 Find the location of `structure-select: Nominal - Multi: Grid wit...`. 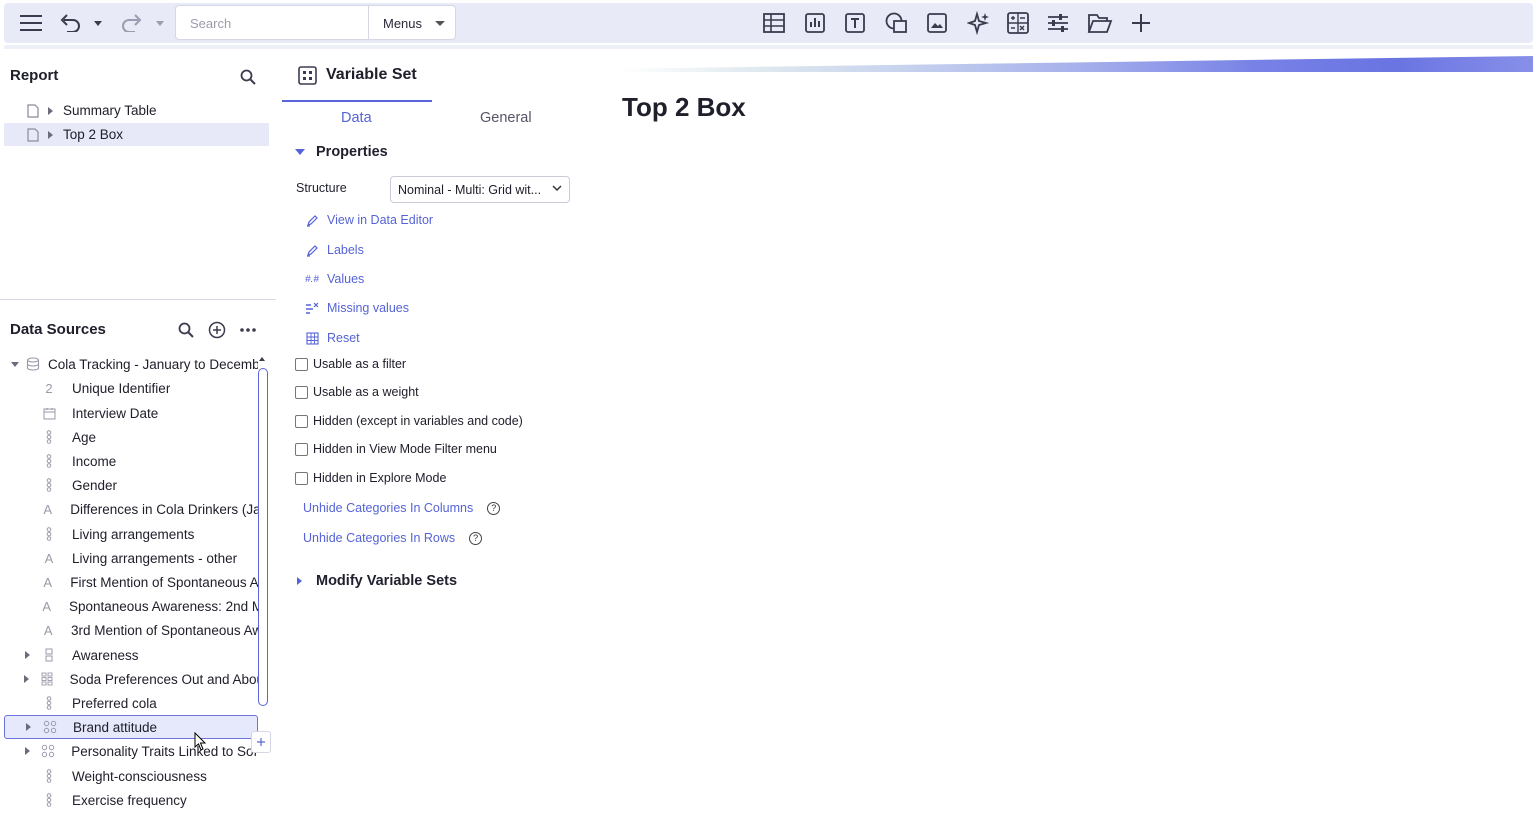

structure-select: Nominal - Multi: Grid wit... is located at coordinates (480, 189).